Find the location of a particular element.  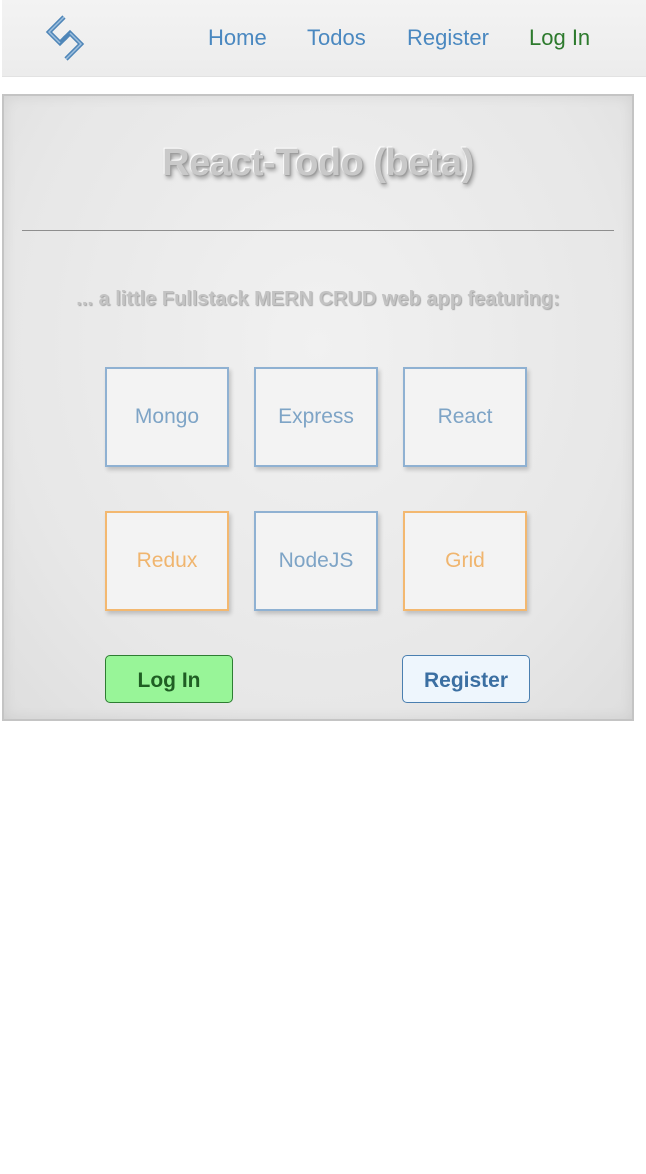

feature-tile-mongo: Mongo is located at coordinates (167, 417).